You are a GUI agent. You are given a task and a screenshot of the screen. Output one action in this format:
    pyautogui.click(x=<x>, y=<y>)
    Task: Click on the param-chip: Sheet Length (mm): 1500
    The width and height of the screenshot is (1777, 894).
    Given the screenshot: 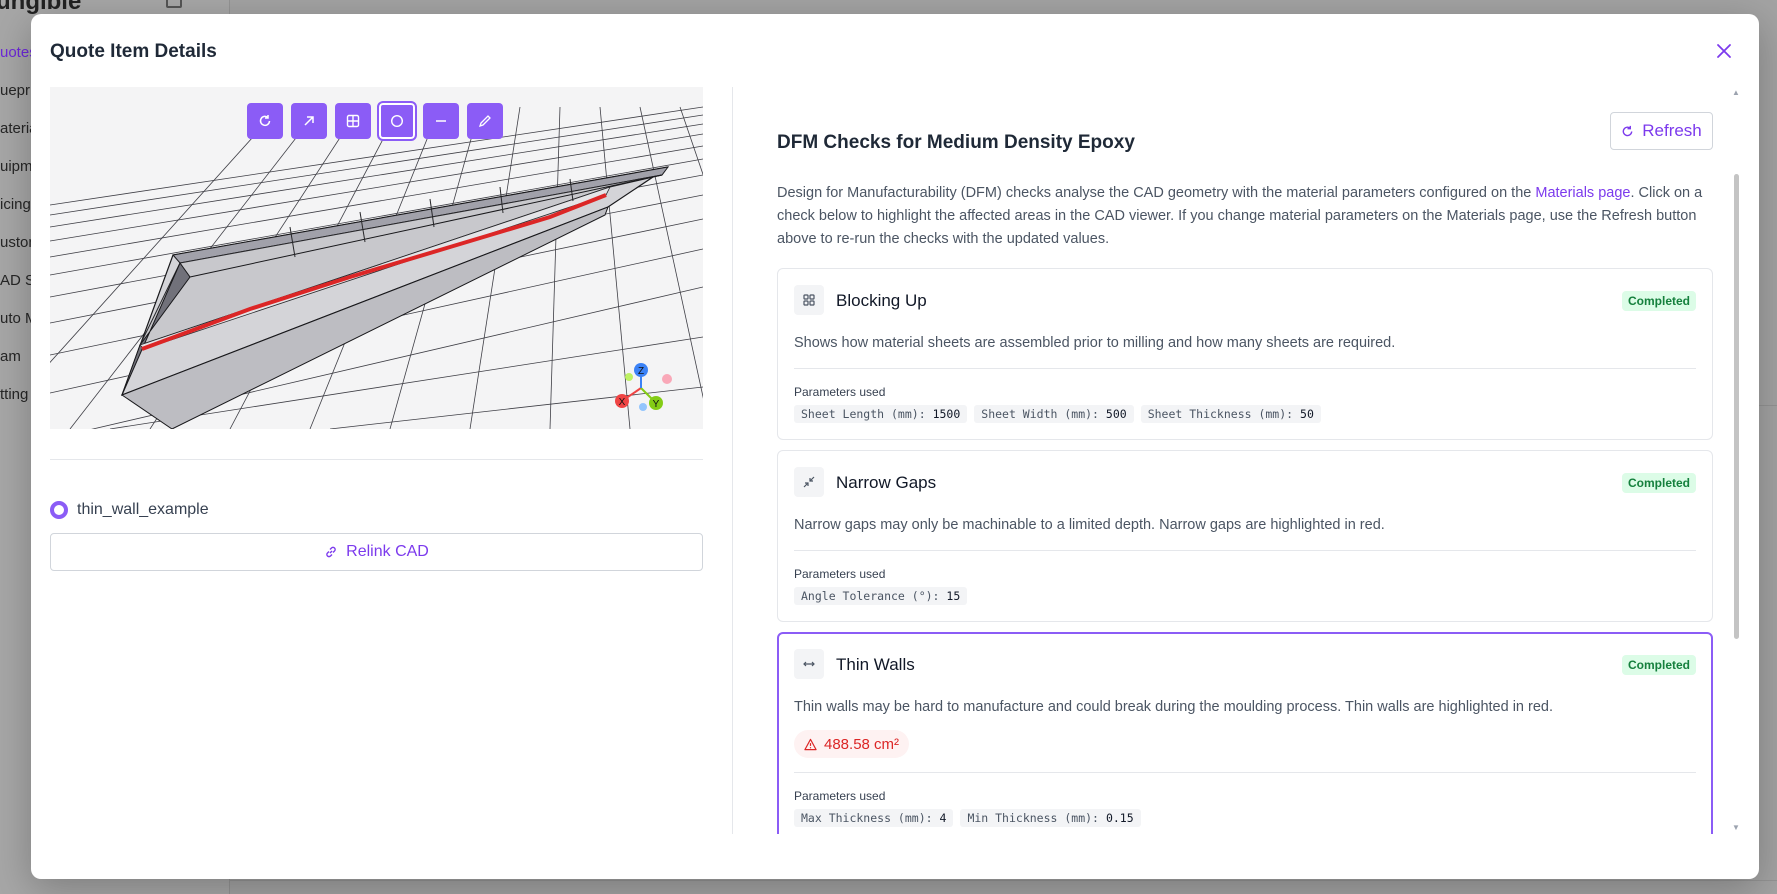 What is the action you would take?
    pyautogui.click(x=881, y=414)
    